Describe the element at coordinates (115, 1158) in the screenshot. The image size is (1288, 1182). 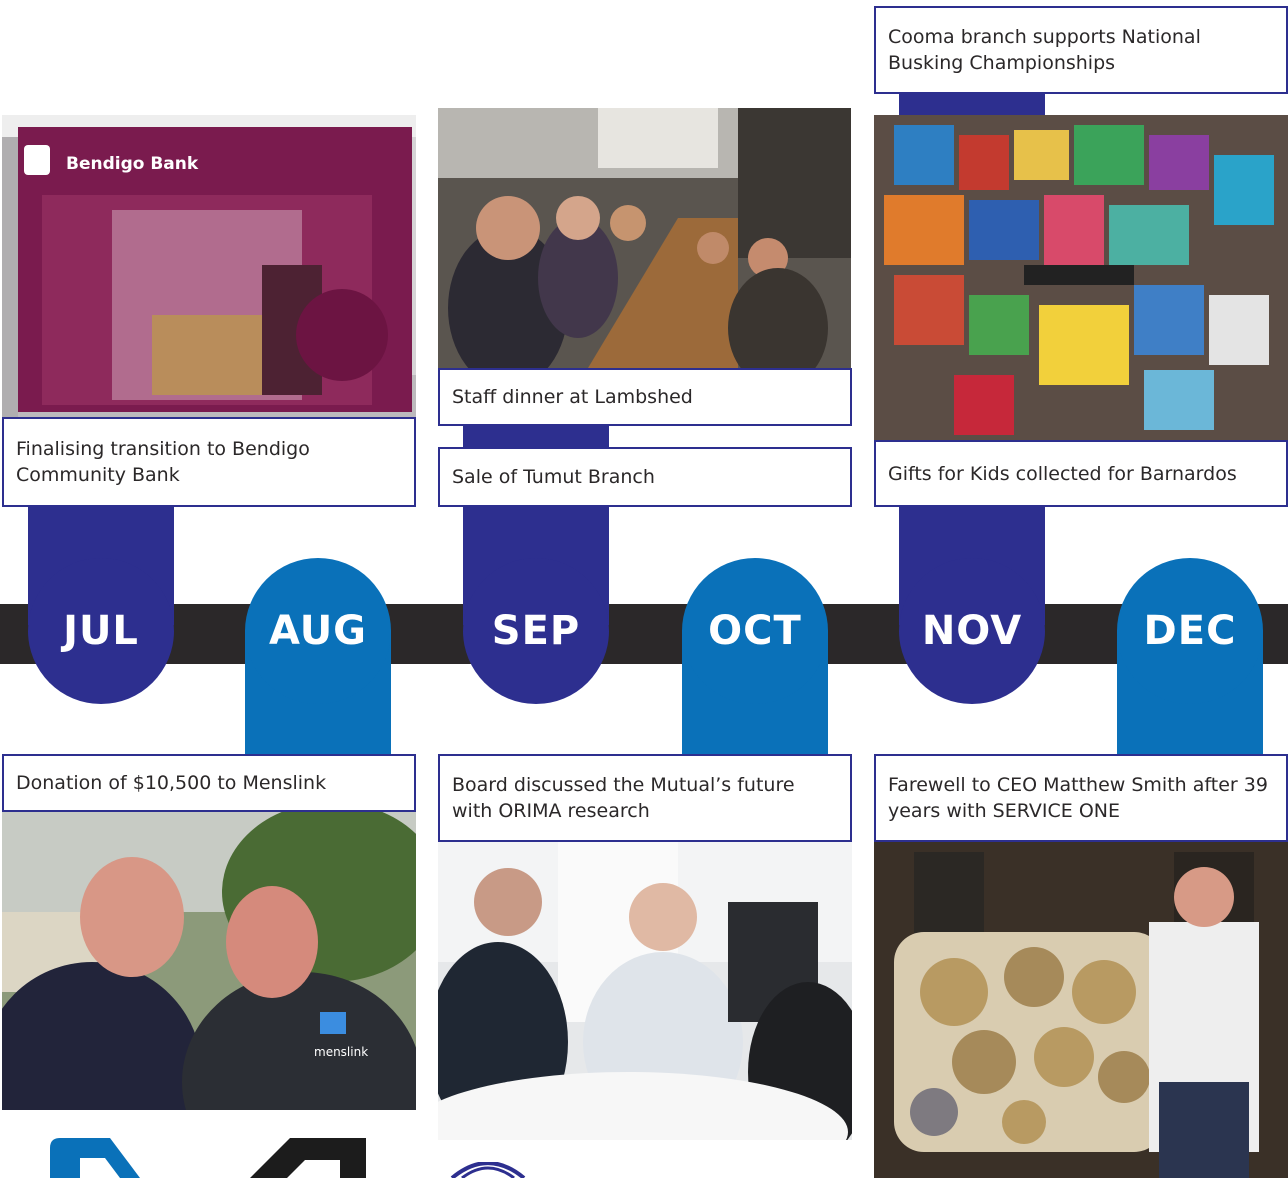
I see `partial-logo-left` at that location.